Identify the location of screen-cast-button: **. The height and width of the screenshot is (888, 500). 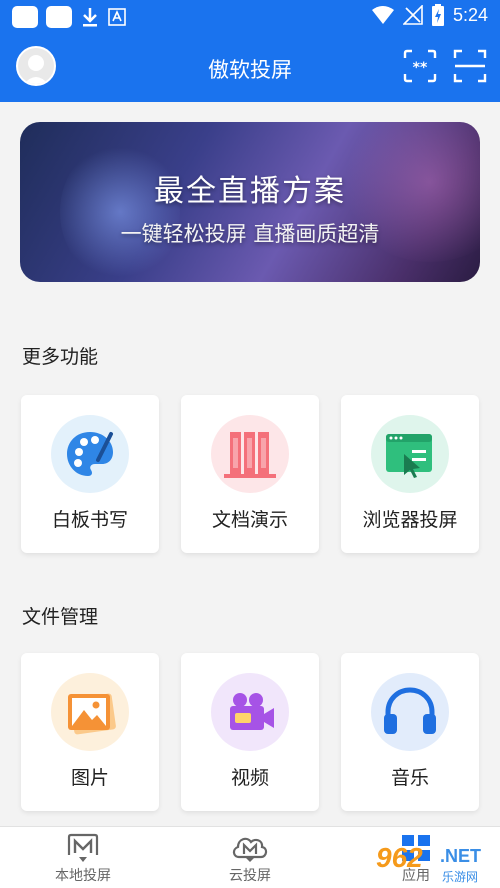
(420, 66).